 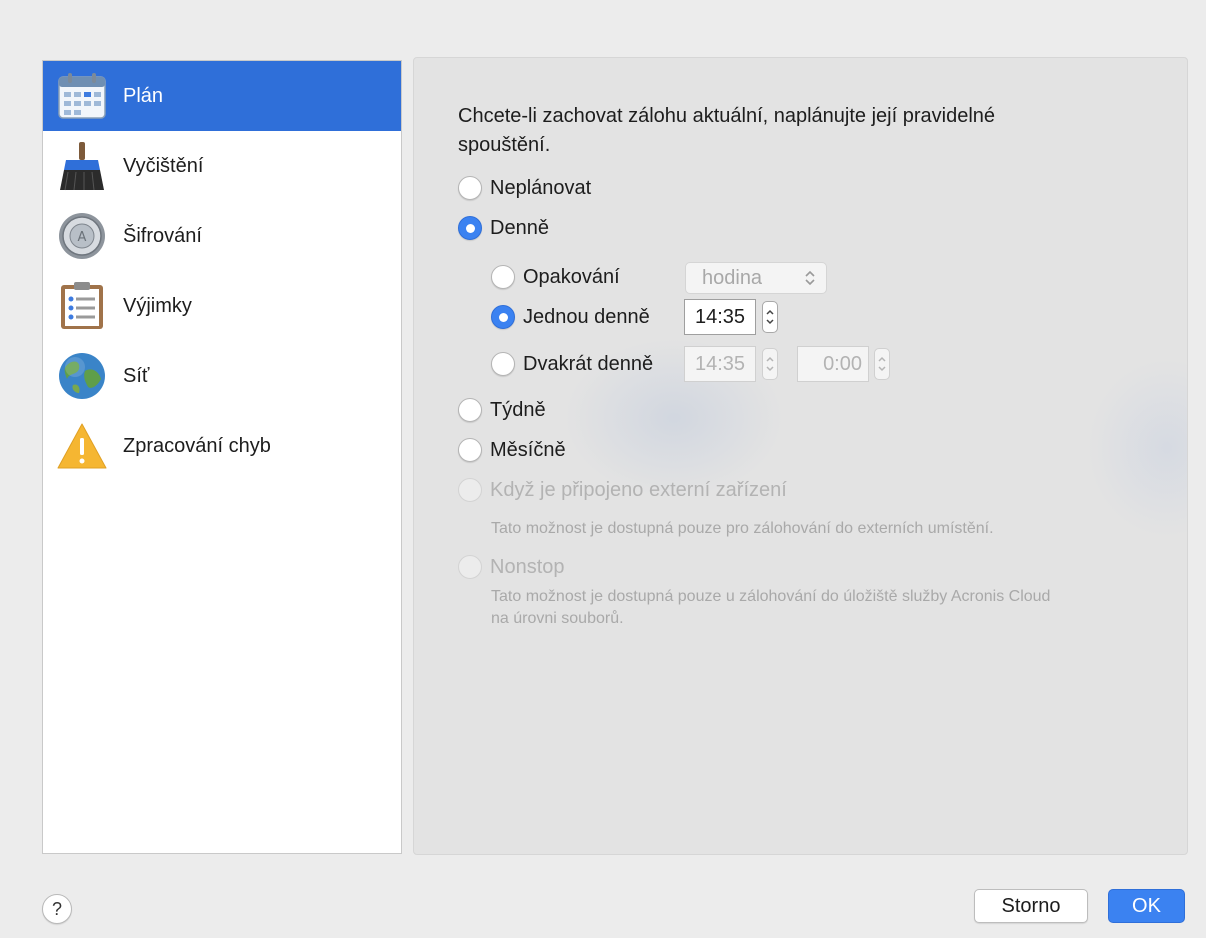 What do you see at coordinates (470, 567) in the screenshot?
I see `nonstop-radio` at bounding box center [470, 567].